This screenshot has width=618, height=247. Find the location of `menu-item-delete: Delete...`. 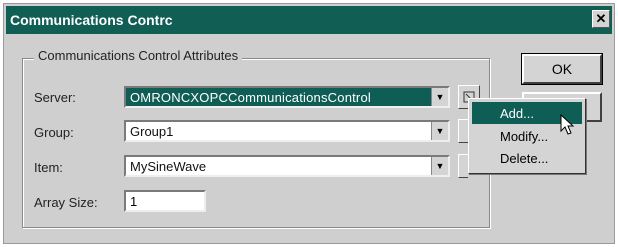

menu-item-delete: Delete... is located at coordinates (527, 158).